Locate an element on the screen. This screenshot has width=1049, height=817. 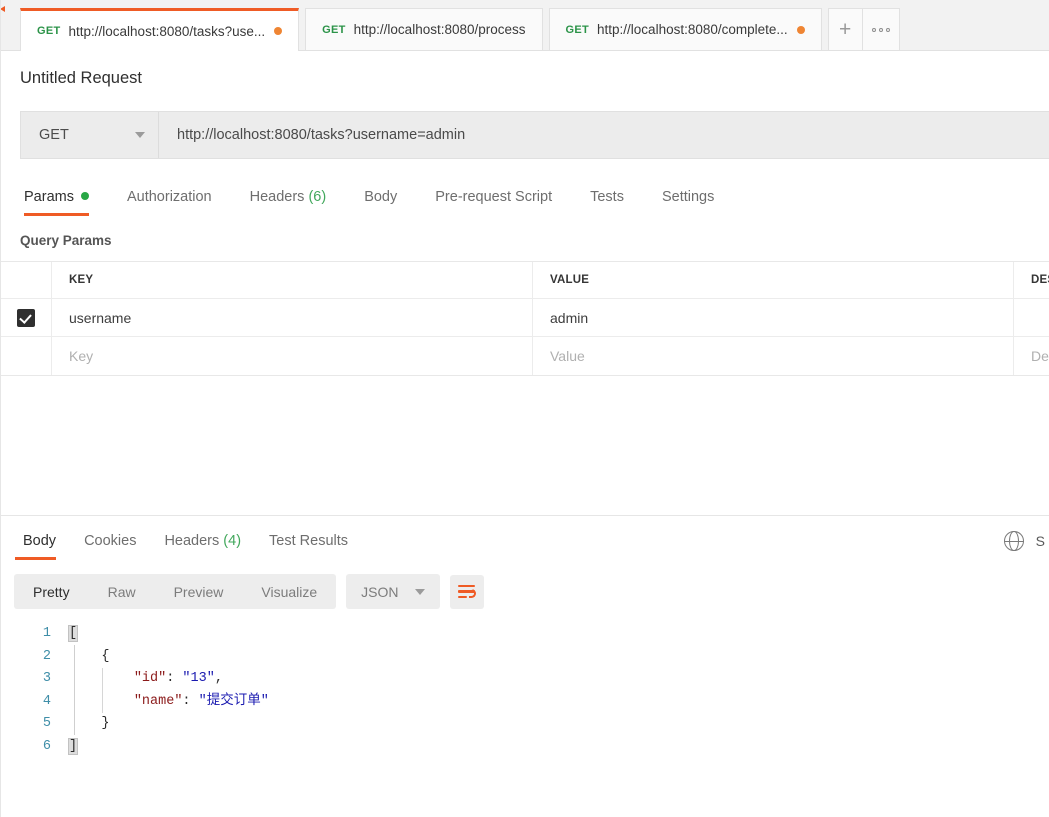
plus-icon: + is located at coordinates (845, 29).